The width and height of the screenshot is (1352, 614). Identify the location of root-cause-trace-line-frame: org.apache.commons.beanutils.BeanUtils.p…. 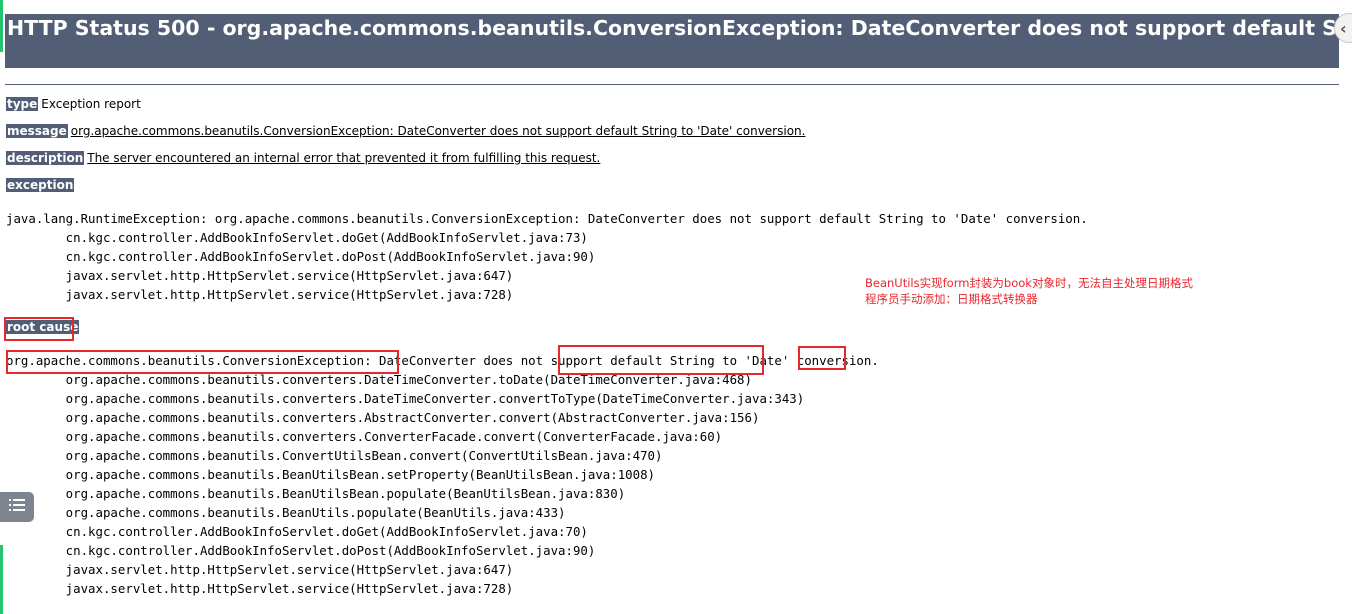
(286, 512).